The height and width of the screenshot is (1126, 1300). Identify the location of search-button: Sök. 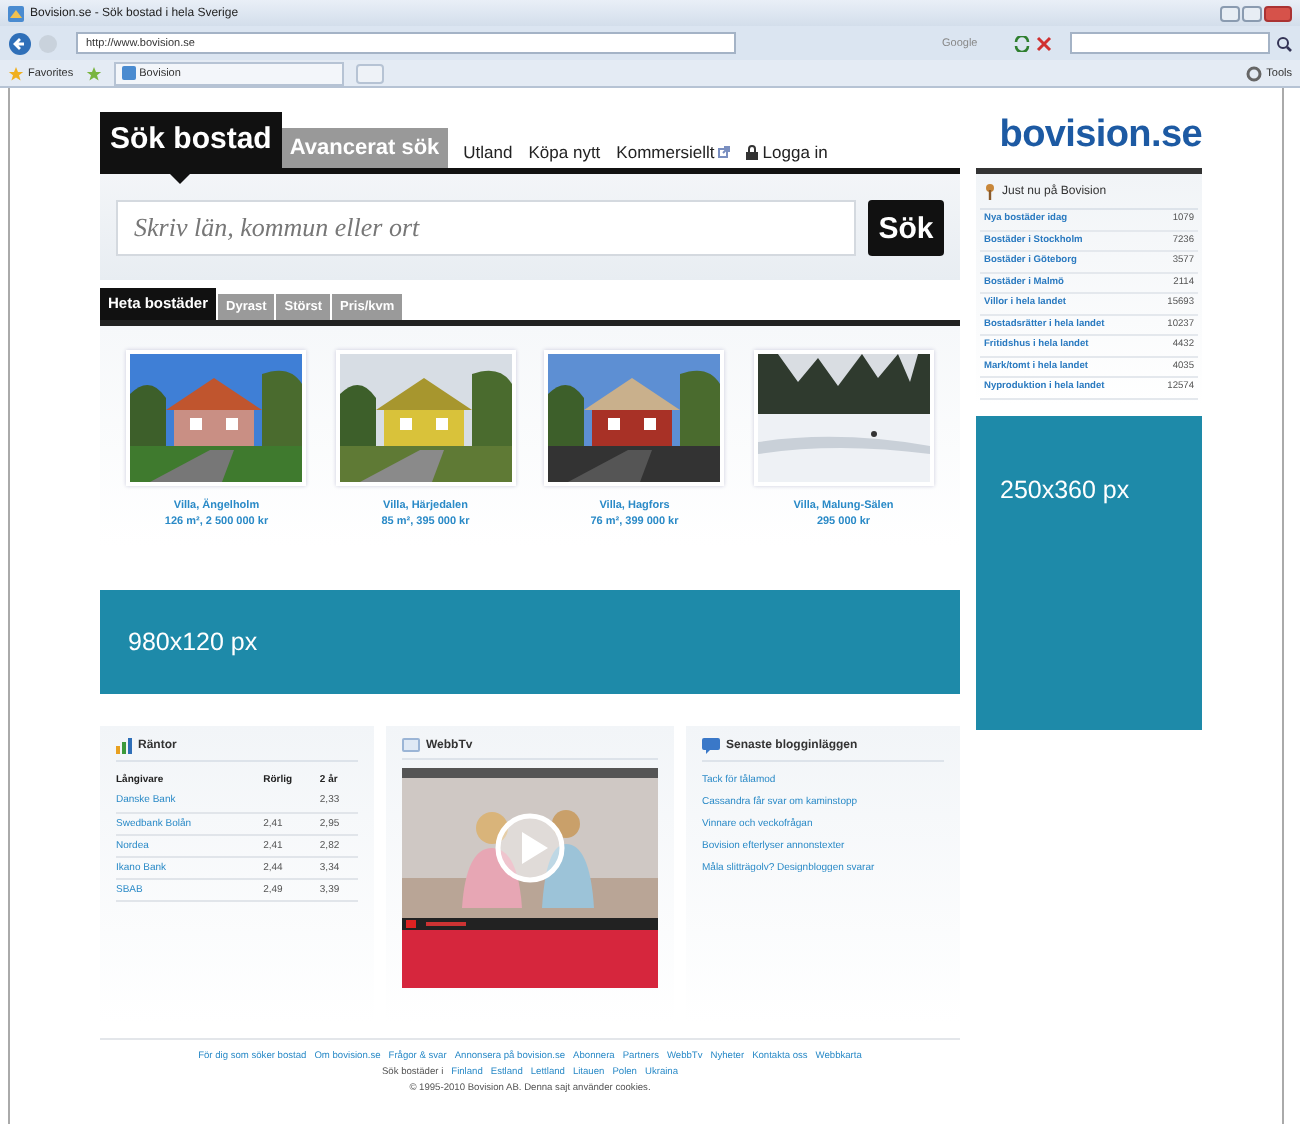
(906, 228).